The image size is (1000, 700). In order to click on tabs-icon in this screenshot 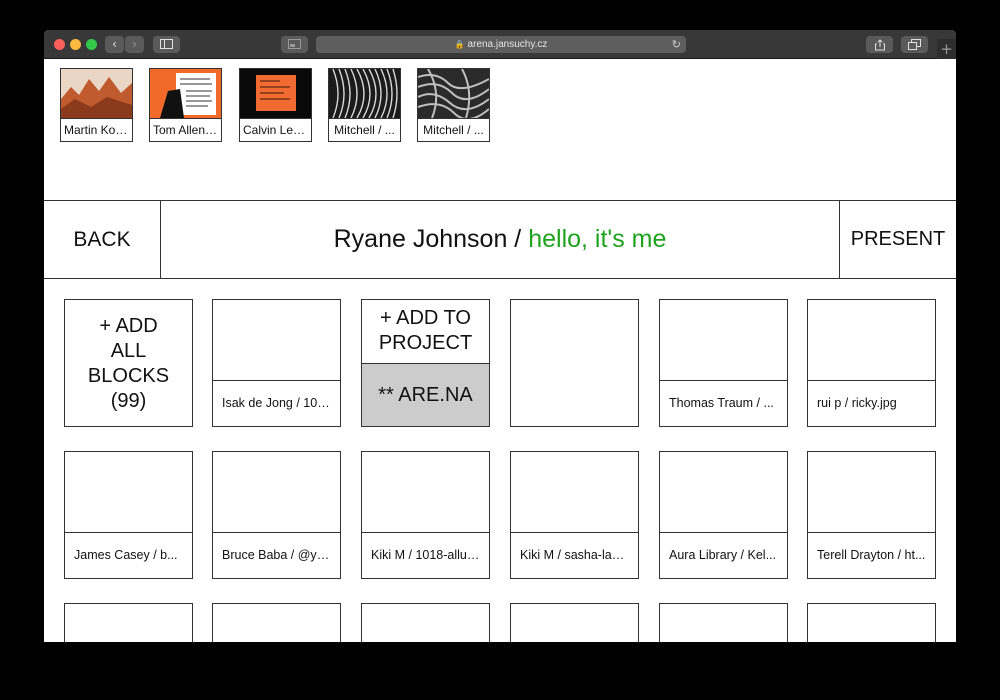, I will do `click(914, 44)`.